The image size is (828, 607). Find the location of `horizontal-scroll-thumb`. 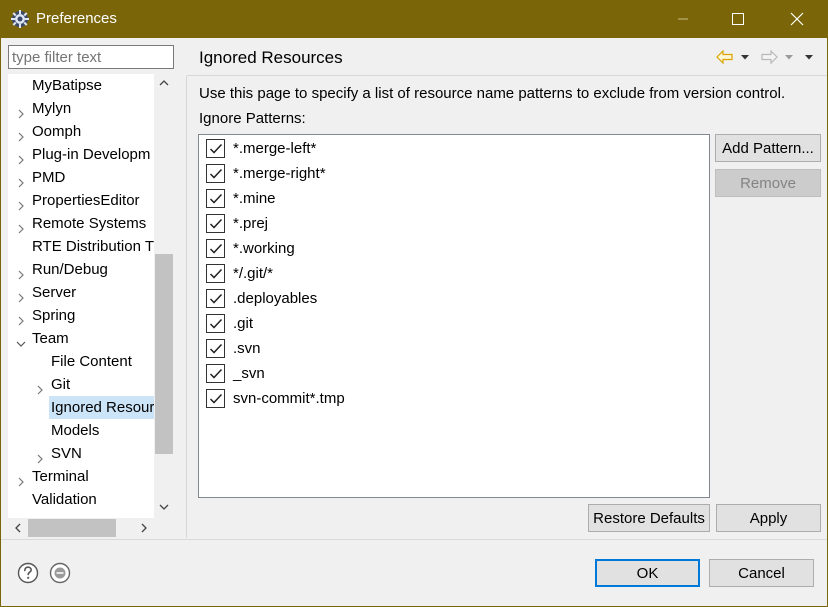

horizontal-scroll-thumb is located at coordinates (72, 528).